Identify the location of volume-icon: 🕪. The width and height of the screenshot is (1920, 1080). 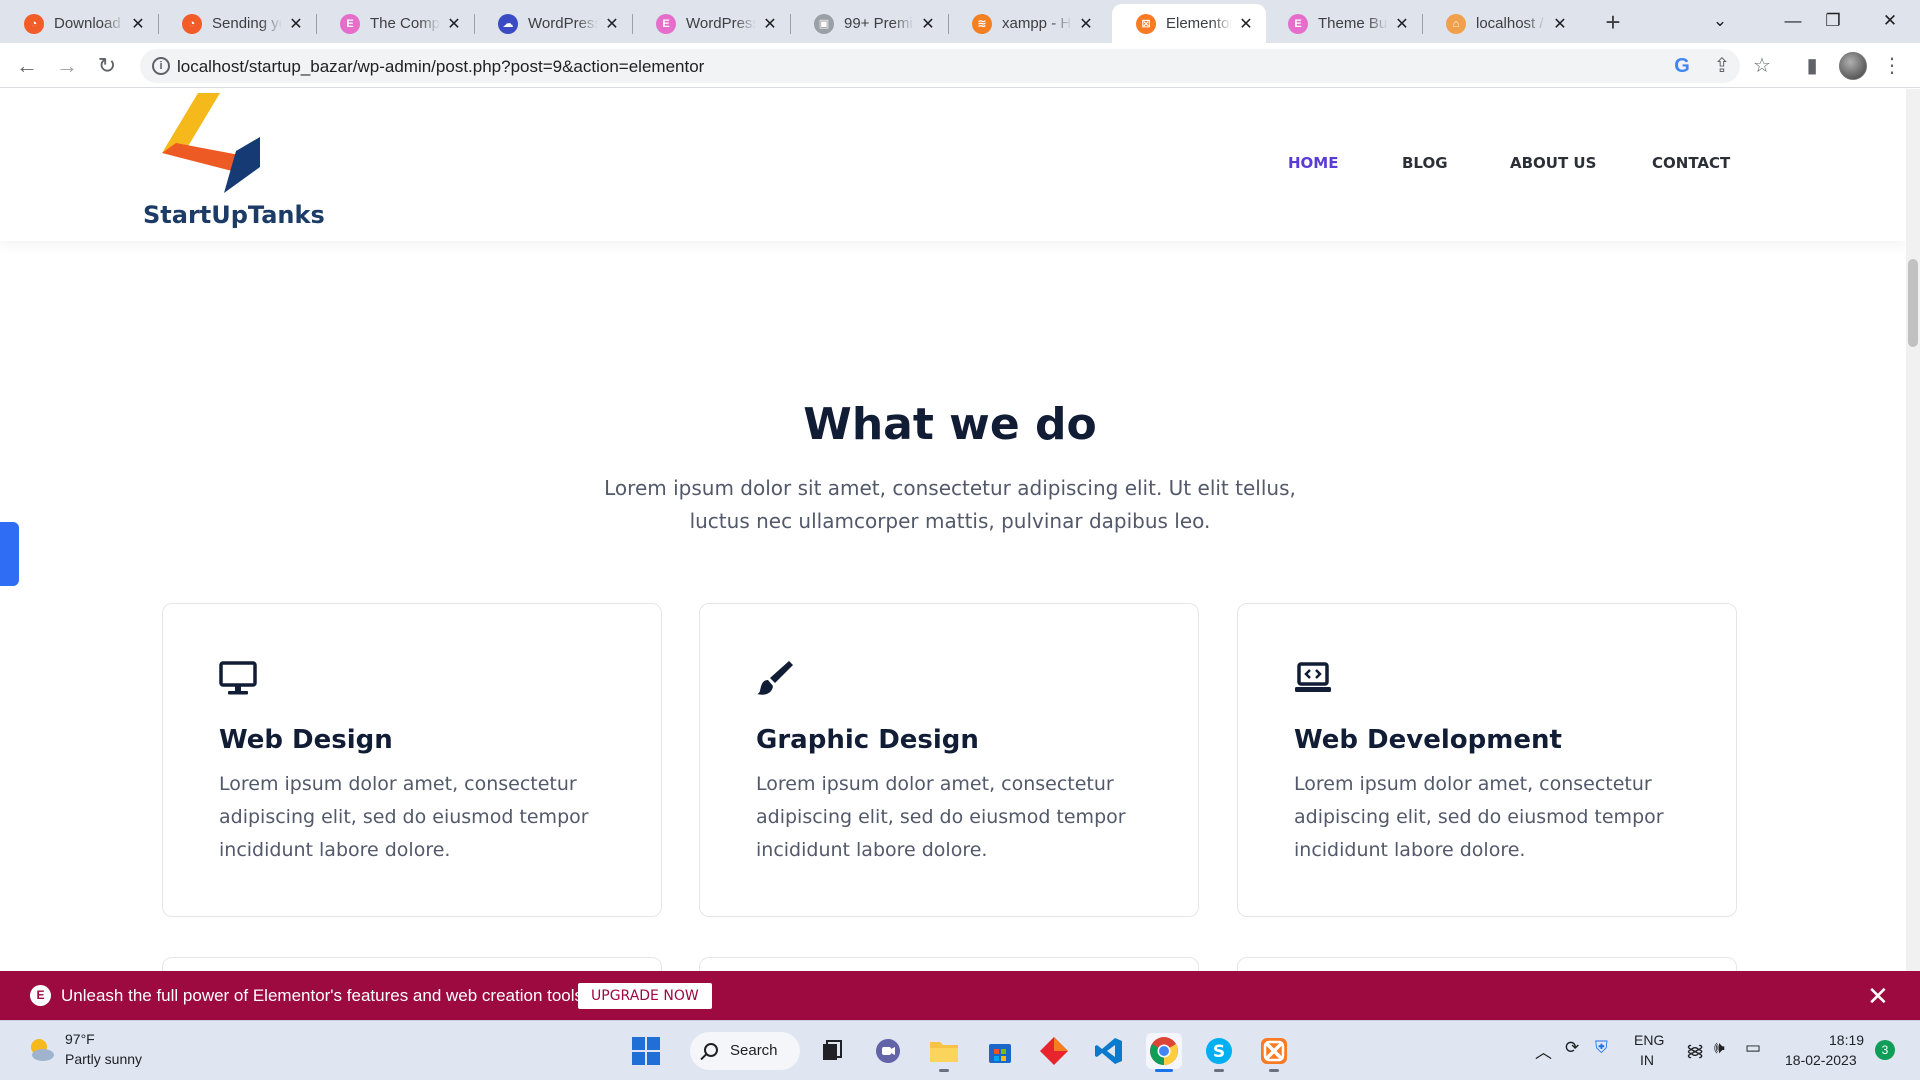
(1719, 1048).